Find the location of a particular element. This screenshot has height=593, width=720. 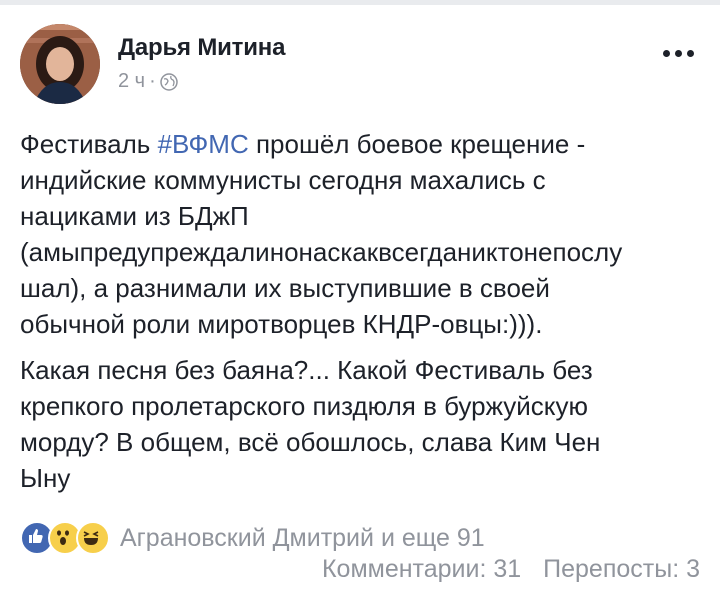

reactions-summary: Аграновский Дмитрий и еще 91 is located at coordinates (302, 538).